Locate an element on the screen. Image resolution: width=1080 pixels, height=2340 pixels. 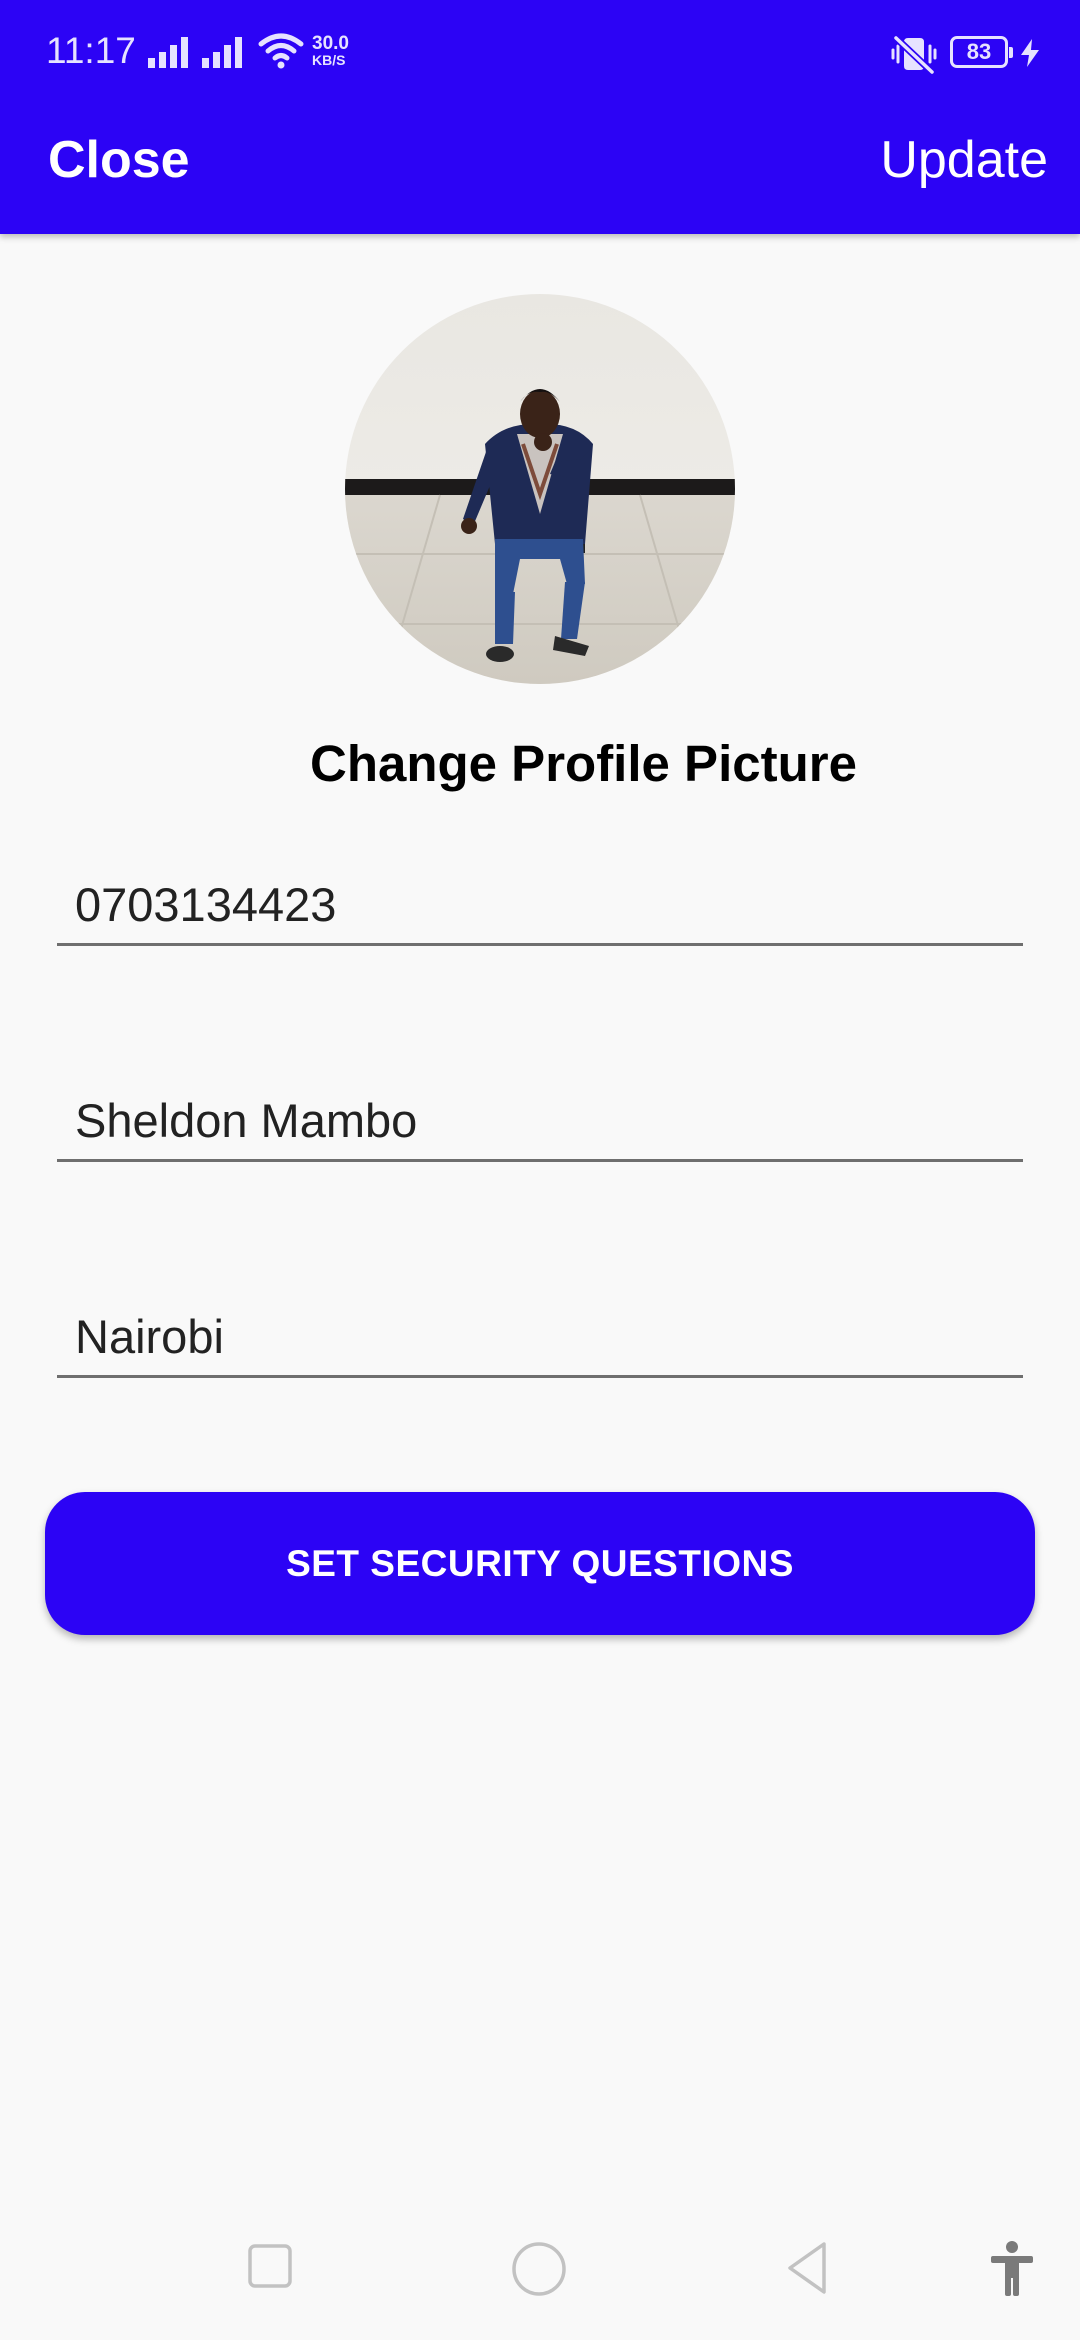
phone-input is located at coordinates (540, 899).